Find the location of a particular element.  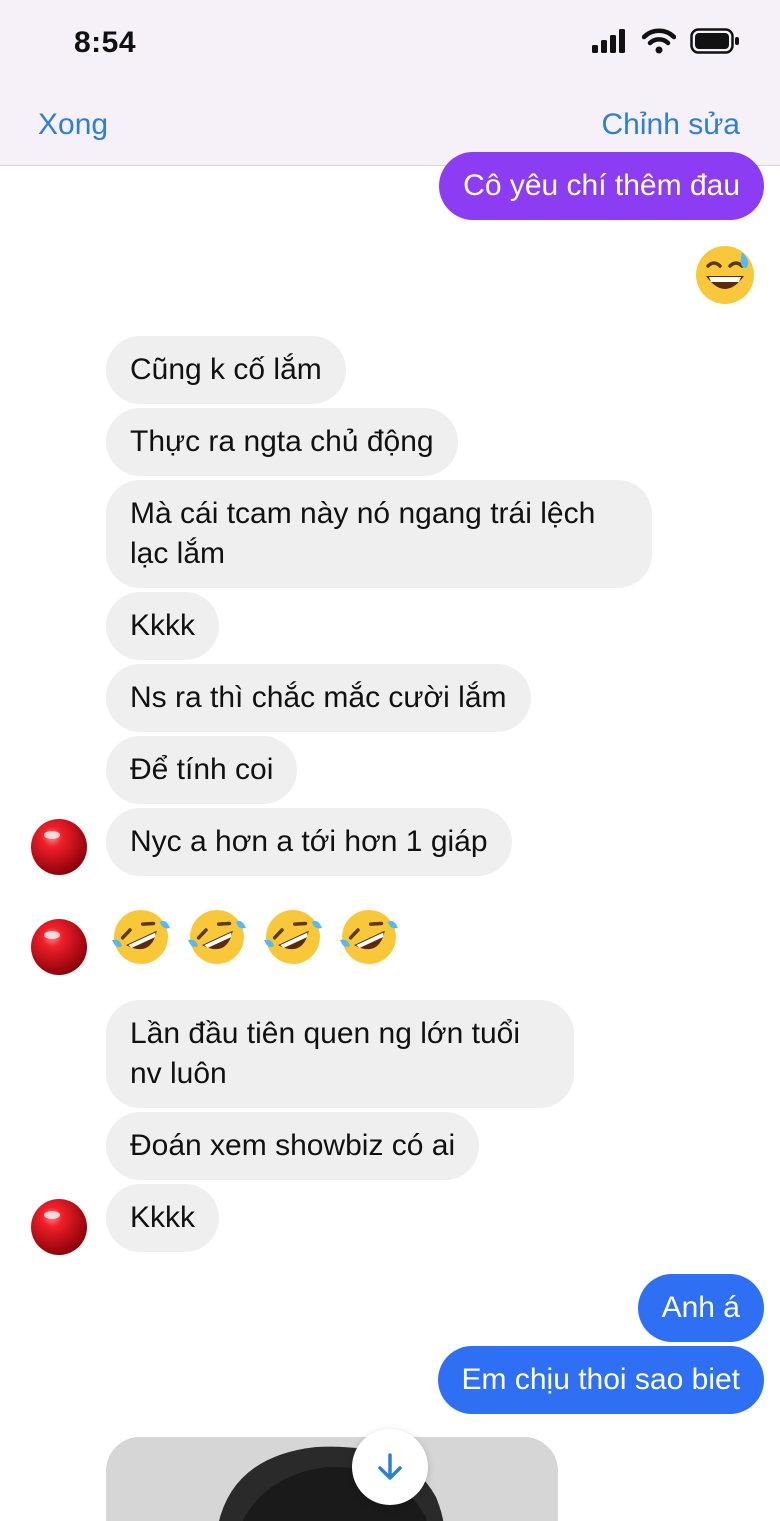

system-icons is located at coordinates (666, 41).